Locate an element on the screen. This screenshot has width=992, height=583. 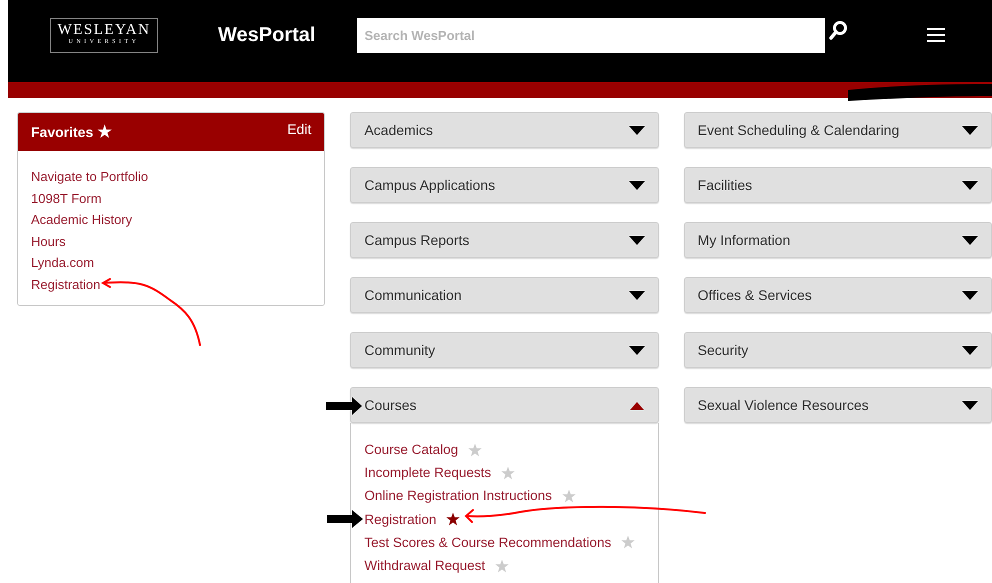
course-link: Online Registration Instructions is located at coordinates (458, 496).